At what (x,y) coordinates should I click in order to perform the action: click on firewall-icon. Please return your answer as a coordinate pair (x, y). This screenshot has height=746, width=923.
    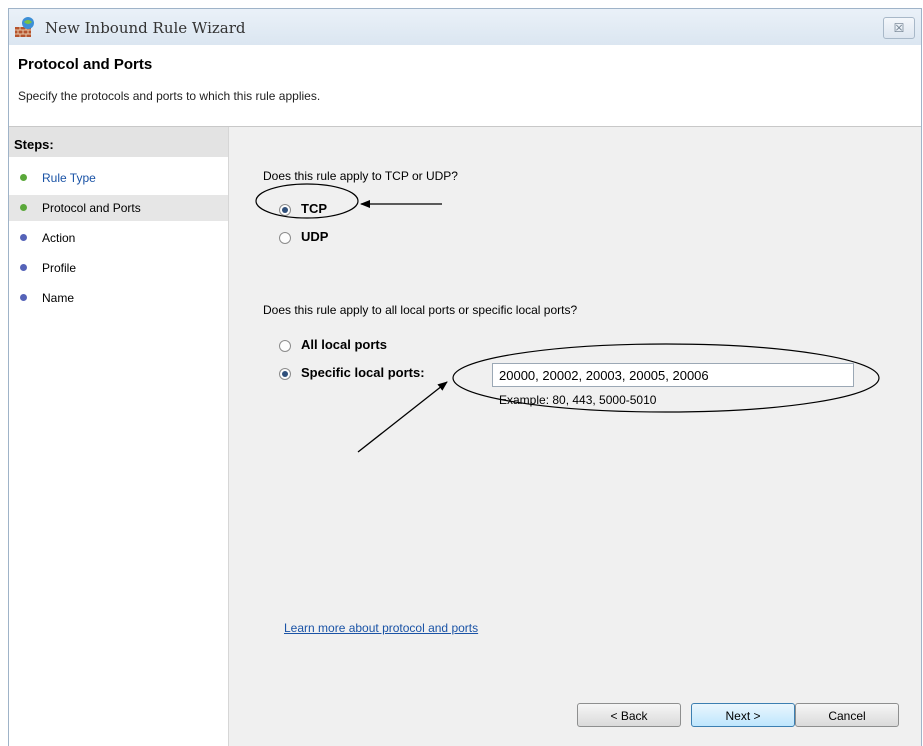
    Looking at the image, I should click on (24, 27).